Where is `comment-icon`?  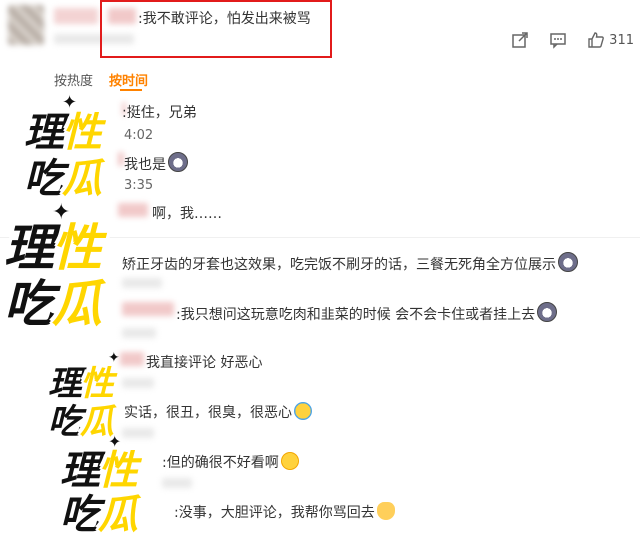 comment-icon is located at coordinates (558, 40).